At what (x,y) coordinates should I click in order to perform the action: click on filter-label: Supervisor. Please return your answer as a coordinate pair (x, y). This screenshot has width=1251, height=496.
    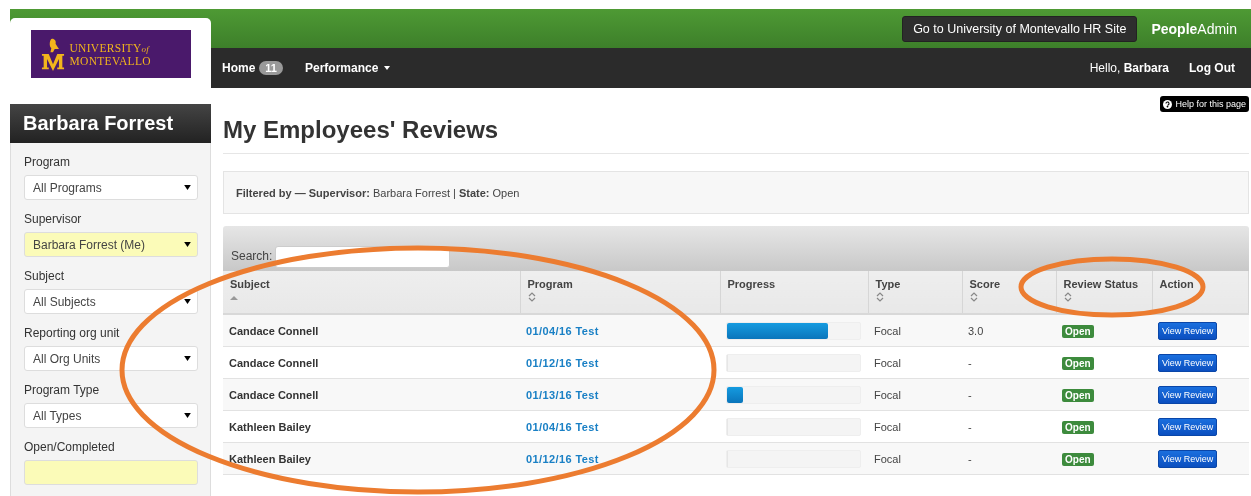
    Looking at the image, I should click on (53, 219).